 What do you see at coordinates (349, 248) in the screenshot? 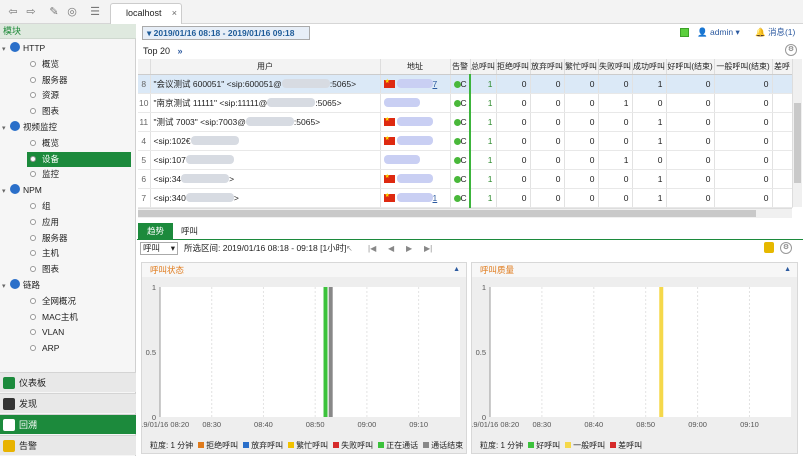
I see `zoom-out-icon: ↖` at bounding box center [349, 248].